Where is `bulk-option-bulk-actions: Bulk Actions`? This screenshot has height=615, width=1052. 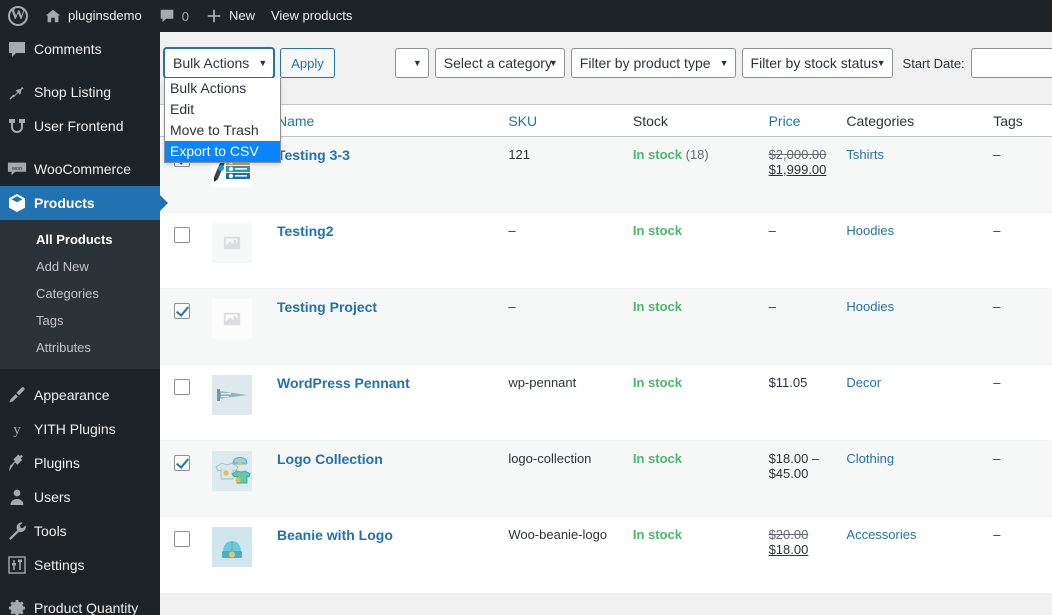 bulk-option-bulk-actions: Bulk Actions is located at coordinates (222, 88).